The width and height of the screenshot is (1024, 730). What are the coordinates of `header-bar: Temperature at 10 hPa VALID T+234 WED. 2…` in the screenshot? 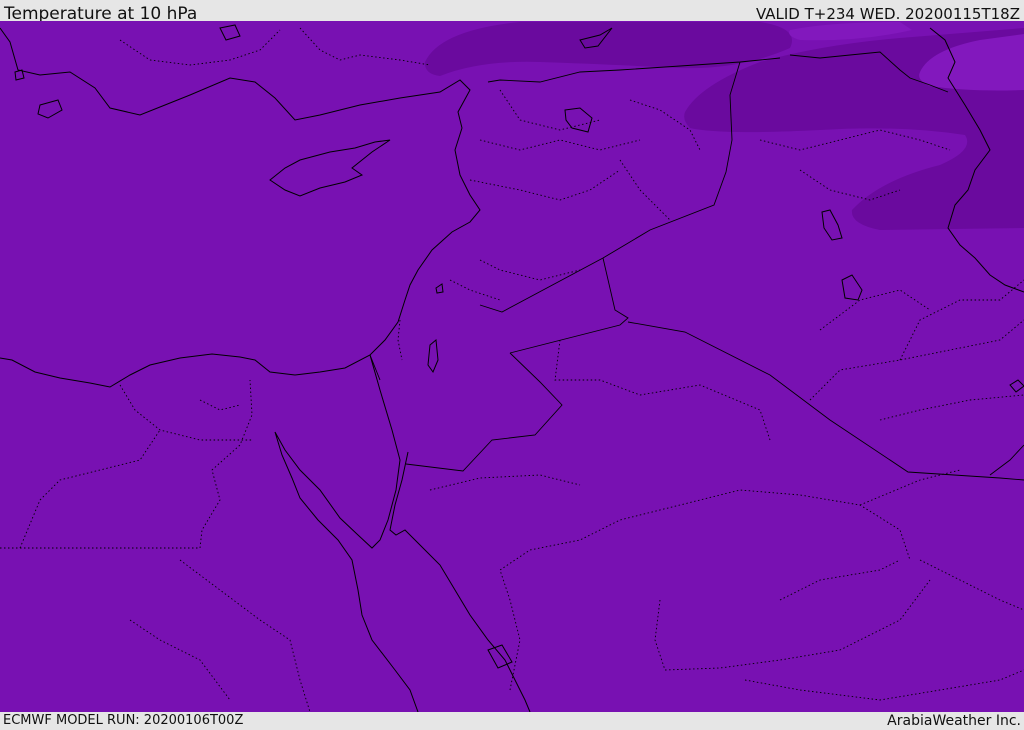 It's located at (512, 12).